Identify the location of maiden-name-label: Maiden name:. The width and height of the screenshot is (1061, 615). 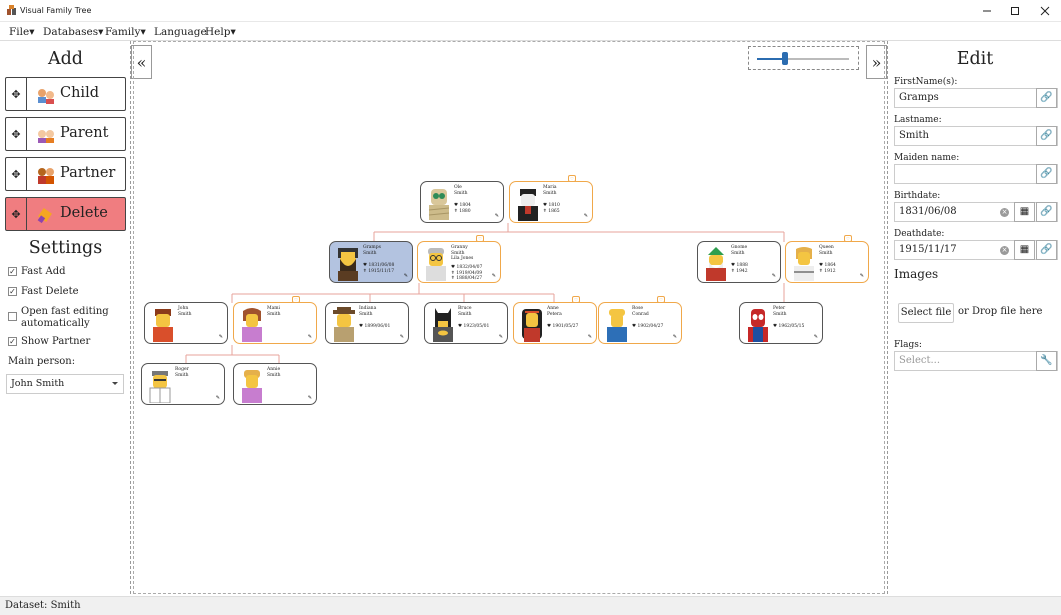
(927, 158).